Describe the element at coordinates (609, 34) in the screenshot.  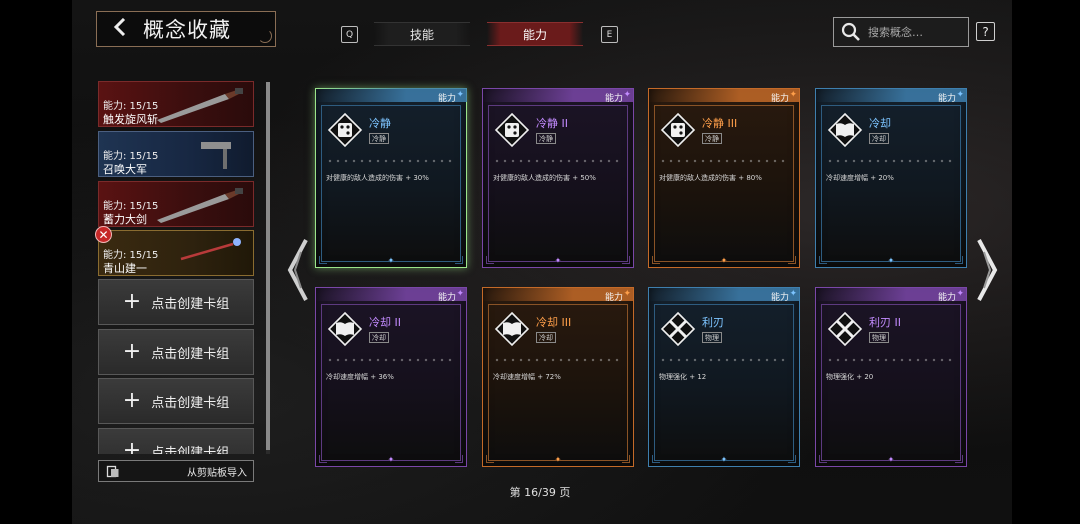
I see `tab-next-key-hint: E` at that location.